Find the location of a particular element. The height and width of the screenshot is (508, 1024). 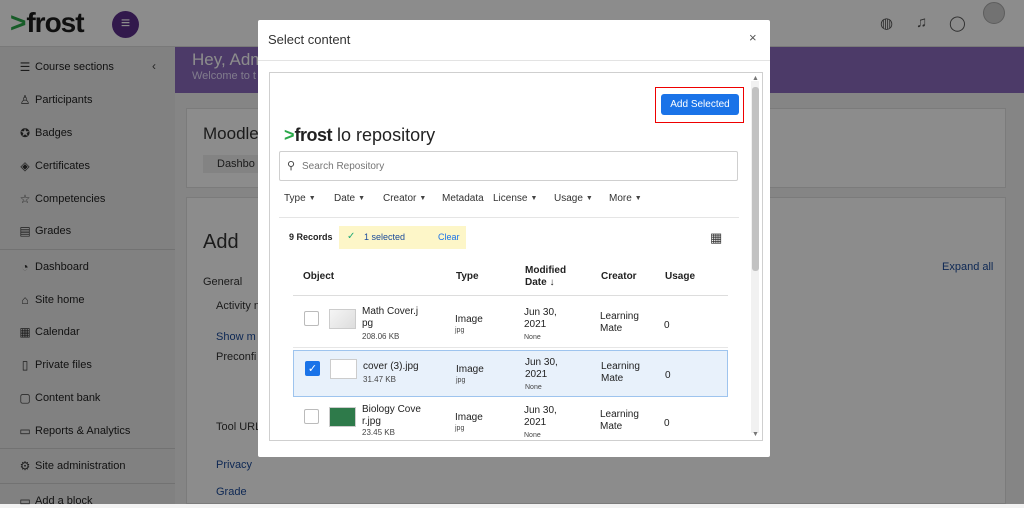

modal-divider is located at coordinates (514, 60).